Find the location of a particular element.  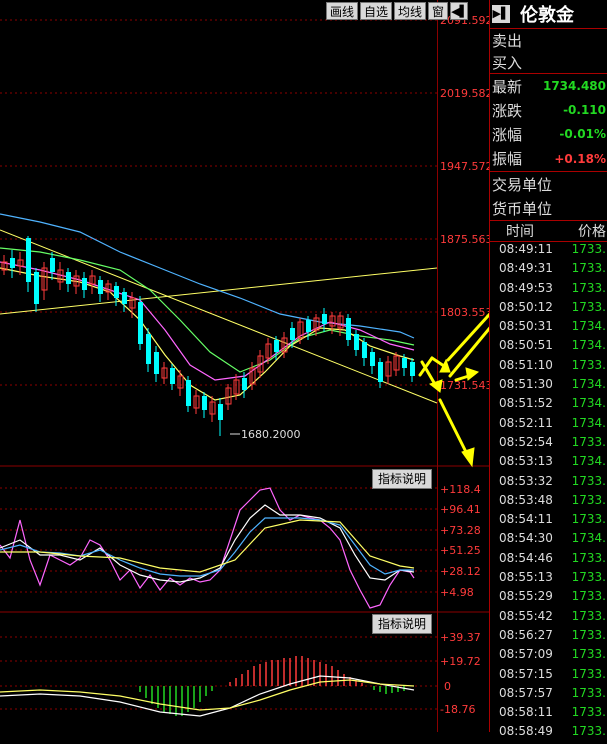

chart-toolbar: 画线 自选 均线 窗 ◀▌ is located at coordinates (397, 11).